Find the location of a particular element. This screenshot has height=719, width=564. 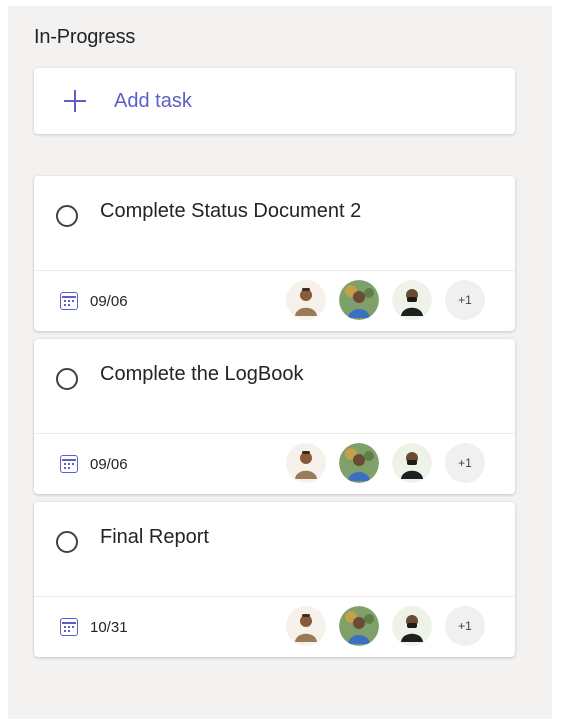

top-strip is located at coordinates (282, 3).